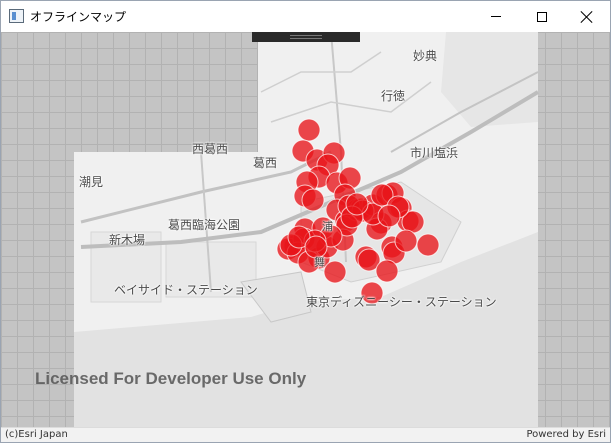 This screenshot has width=611, height=443. What do you see at coordinates (434, 153) in the screenshot?
I see `place-label: 市川塩浜` at bounding box center [434, 153].